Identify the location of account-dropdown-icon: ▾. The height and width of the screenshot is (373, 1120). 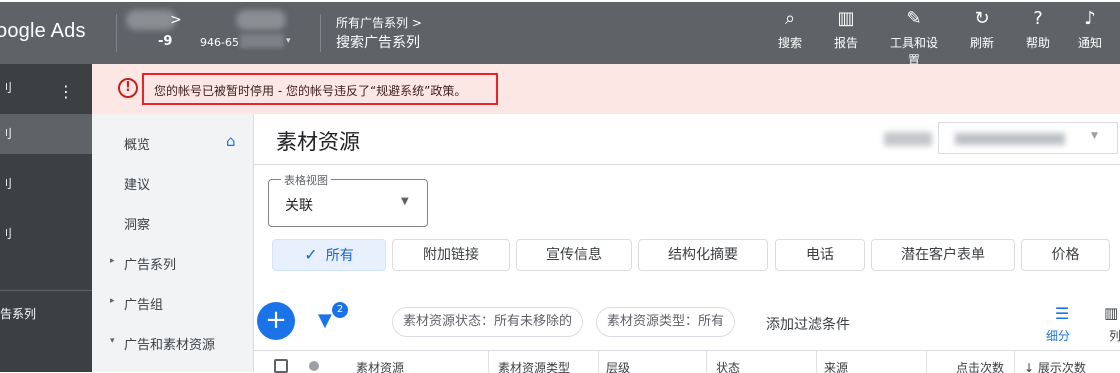
(288, 41).